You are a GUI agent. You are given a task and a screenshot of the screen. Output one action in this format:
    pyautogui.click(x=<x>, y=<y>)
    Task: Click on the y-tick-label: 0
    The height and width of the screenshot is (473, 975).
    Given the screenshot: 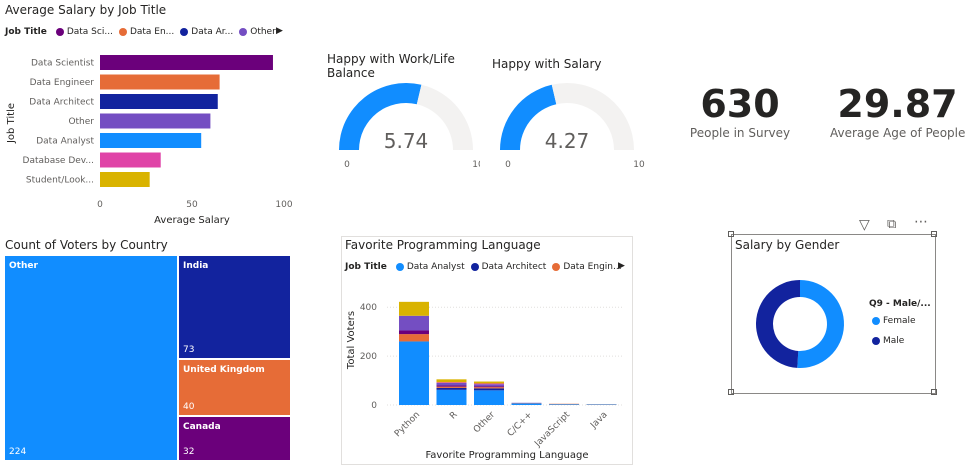 What is the action you would take?
    pyautogui.click(x=374, y=406)
    